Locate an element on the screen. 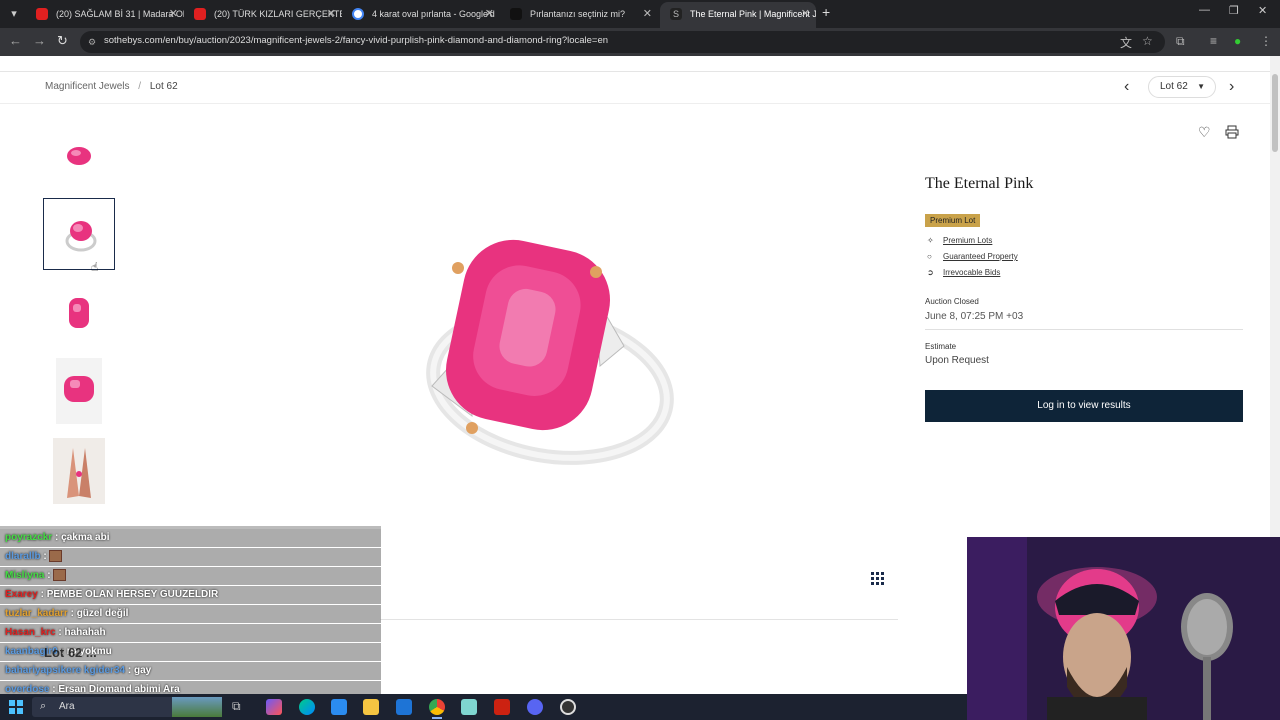  window-close-icon: ✕ is located at coordinates (1262, 10).